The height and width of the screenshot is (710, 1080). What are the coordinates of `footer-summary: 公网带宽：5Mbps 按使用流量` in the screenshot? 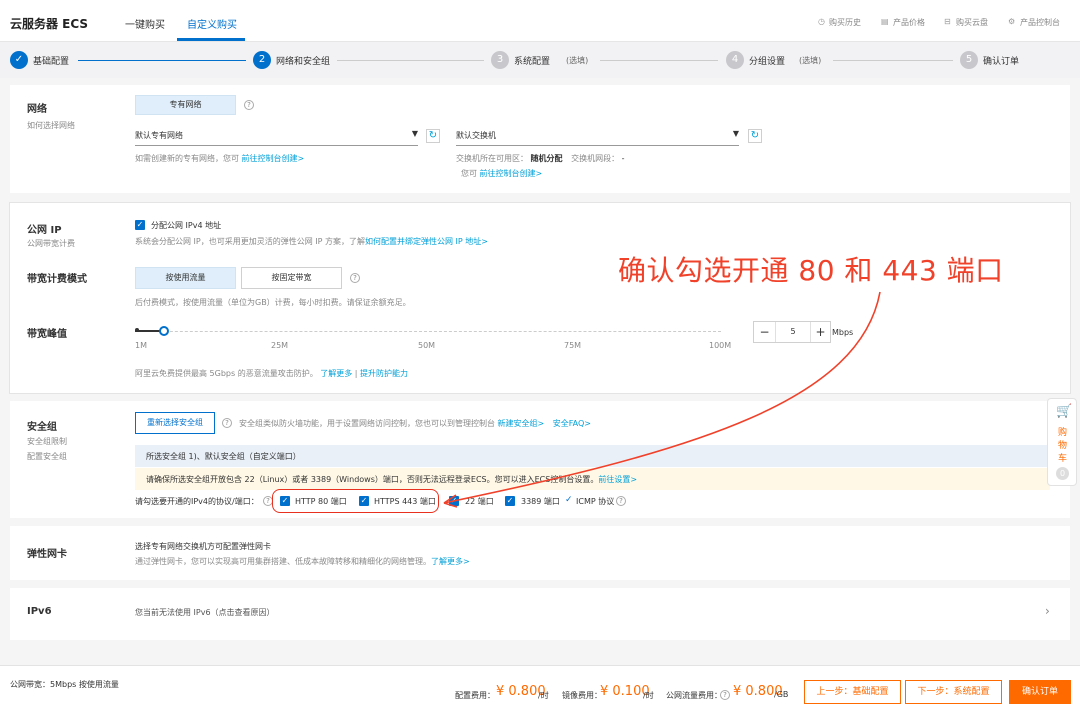 It's located at (64, 684).